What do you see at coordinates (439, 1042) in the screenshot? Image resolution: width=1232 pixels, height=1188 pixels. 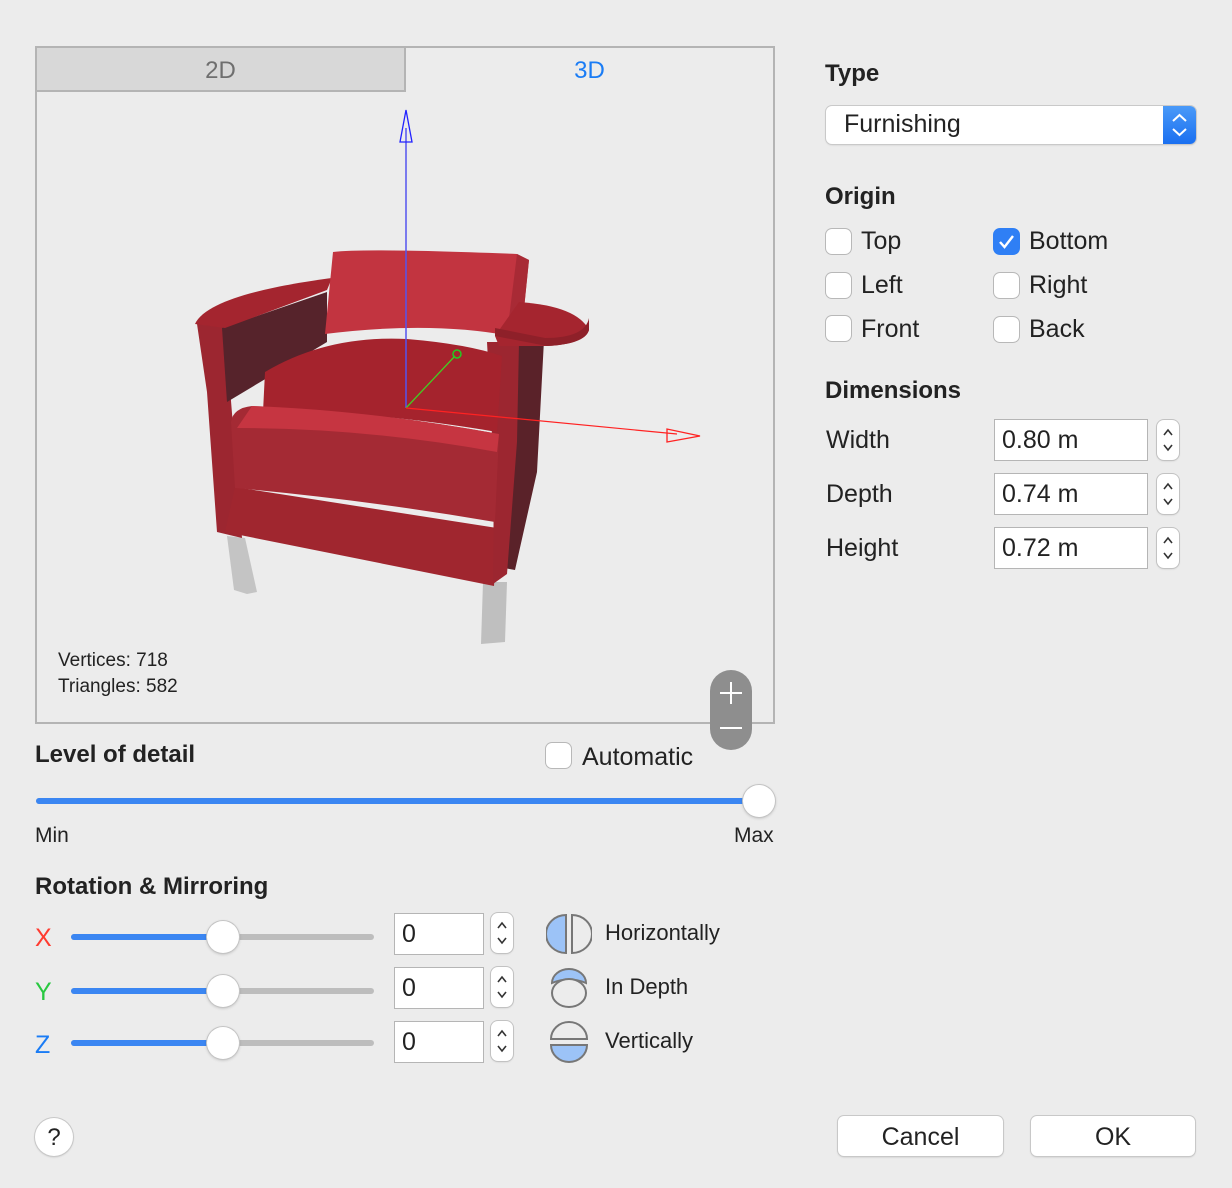 I see `rotation-z-input: 0` at bounding box center [439, 1042].